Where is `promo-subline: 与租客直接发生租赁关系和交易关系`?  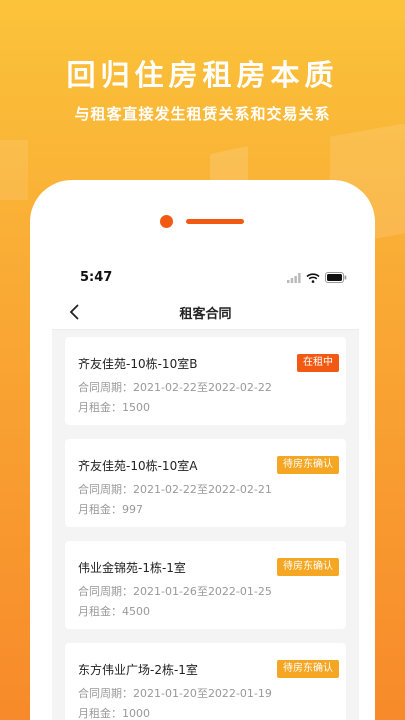 promo-subline: 与租客直接发生租赁关系和交易关系 is located at coordinates (202, 114).